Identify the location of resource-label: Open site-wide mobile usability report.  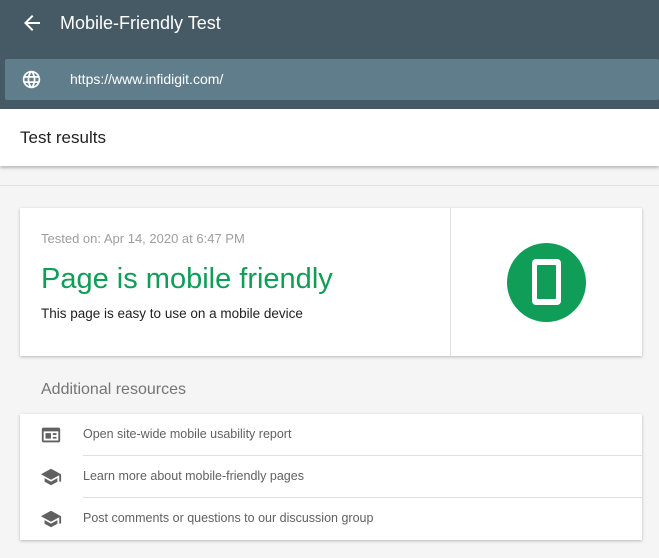
(187, 434).